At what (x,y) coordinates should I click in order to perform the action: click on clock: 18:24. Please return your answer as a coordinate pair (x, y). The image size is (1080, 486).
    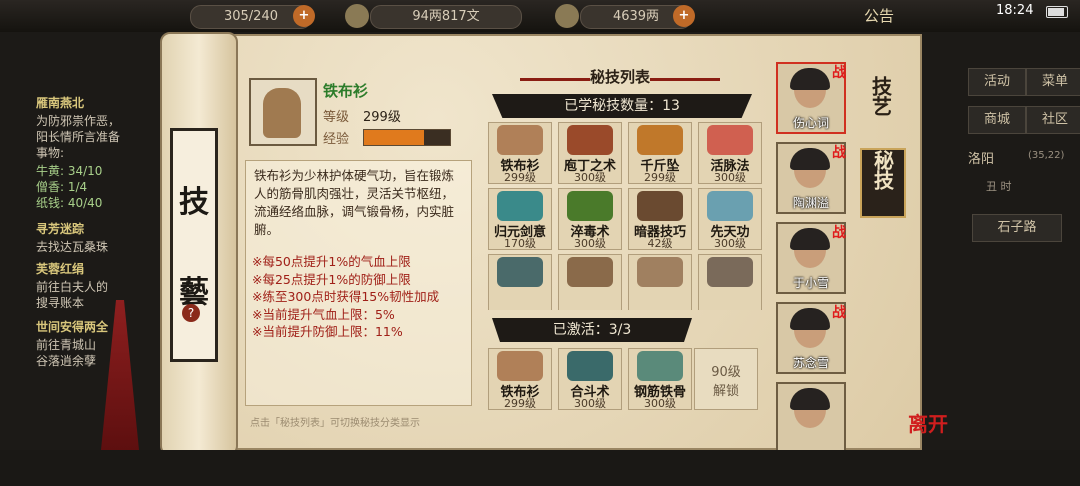
    Looking at the image, I should click on (1015, 10).